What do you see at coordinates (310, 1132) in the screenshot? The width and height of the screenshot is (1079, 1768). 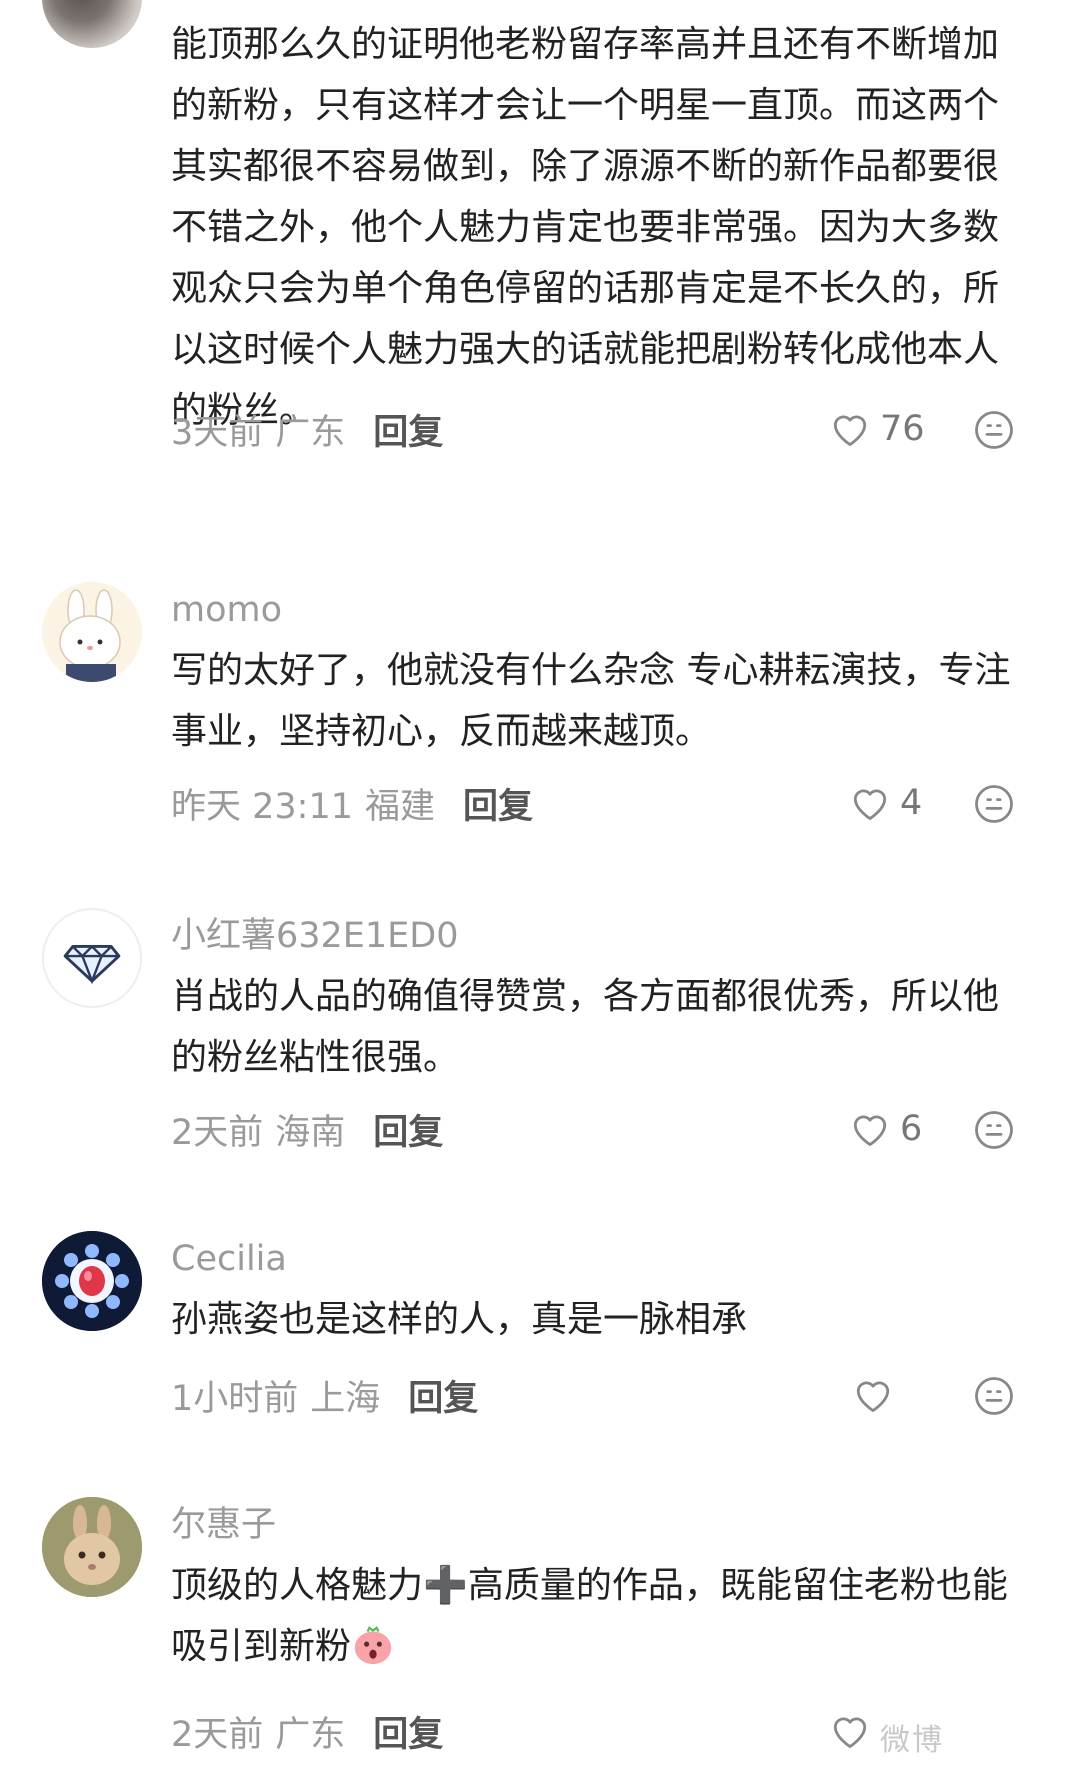 I see `comment-location: 海南` at bounding box center [310, 1132].